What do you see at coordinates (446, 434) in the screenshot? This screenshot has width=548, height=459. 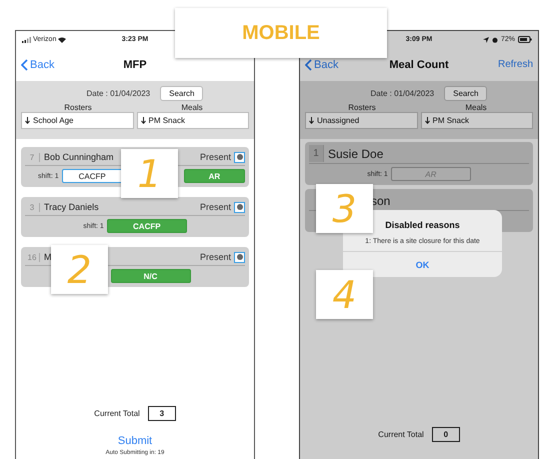 I see `total-value: 0` at bounding box center [446, 434].